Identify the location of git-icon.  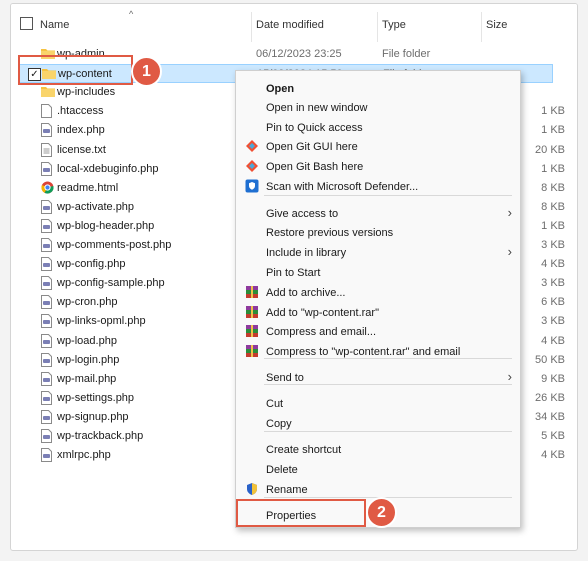
(252, 166).